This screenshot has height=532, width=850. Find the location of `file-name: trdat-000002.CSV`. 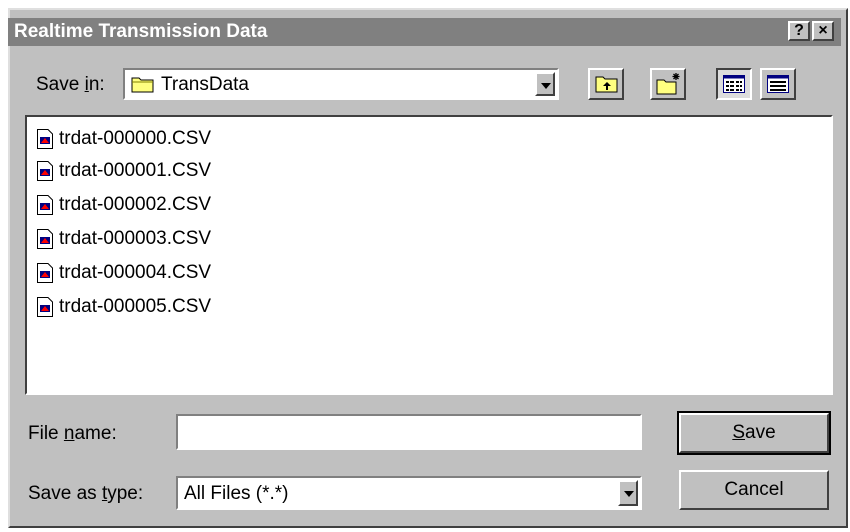

file-name: trdat-000002.CSV is located at coordinates (135, 204).